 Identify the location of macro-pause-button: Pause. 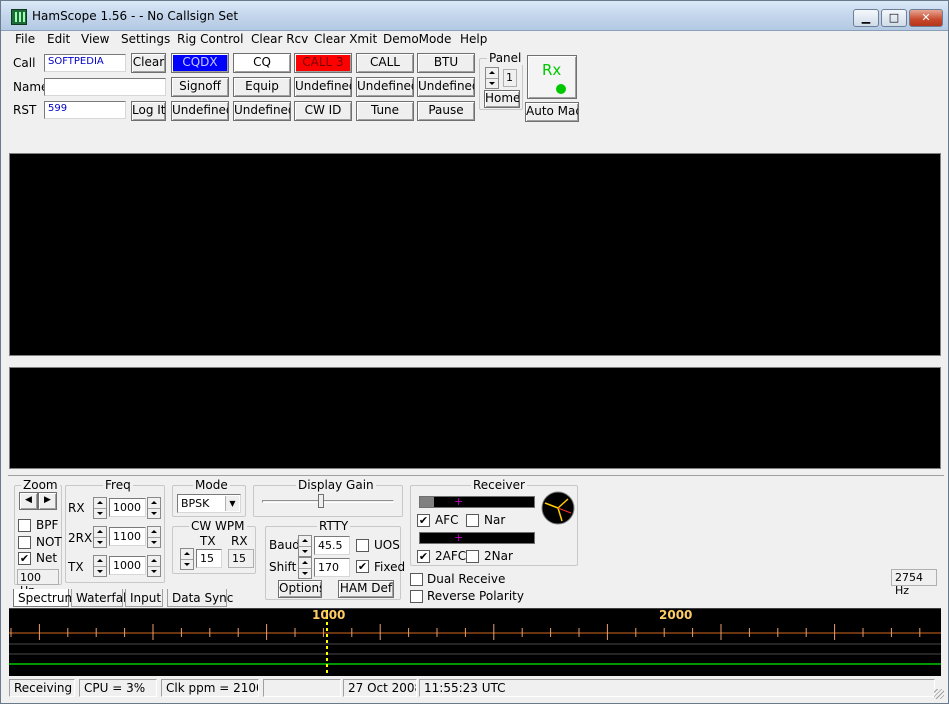
(446, 111).